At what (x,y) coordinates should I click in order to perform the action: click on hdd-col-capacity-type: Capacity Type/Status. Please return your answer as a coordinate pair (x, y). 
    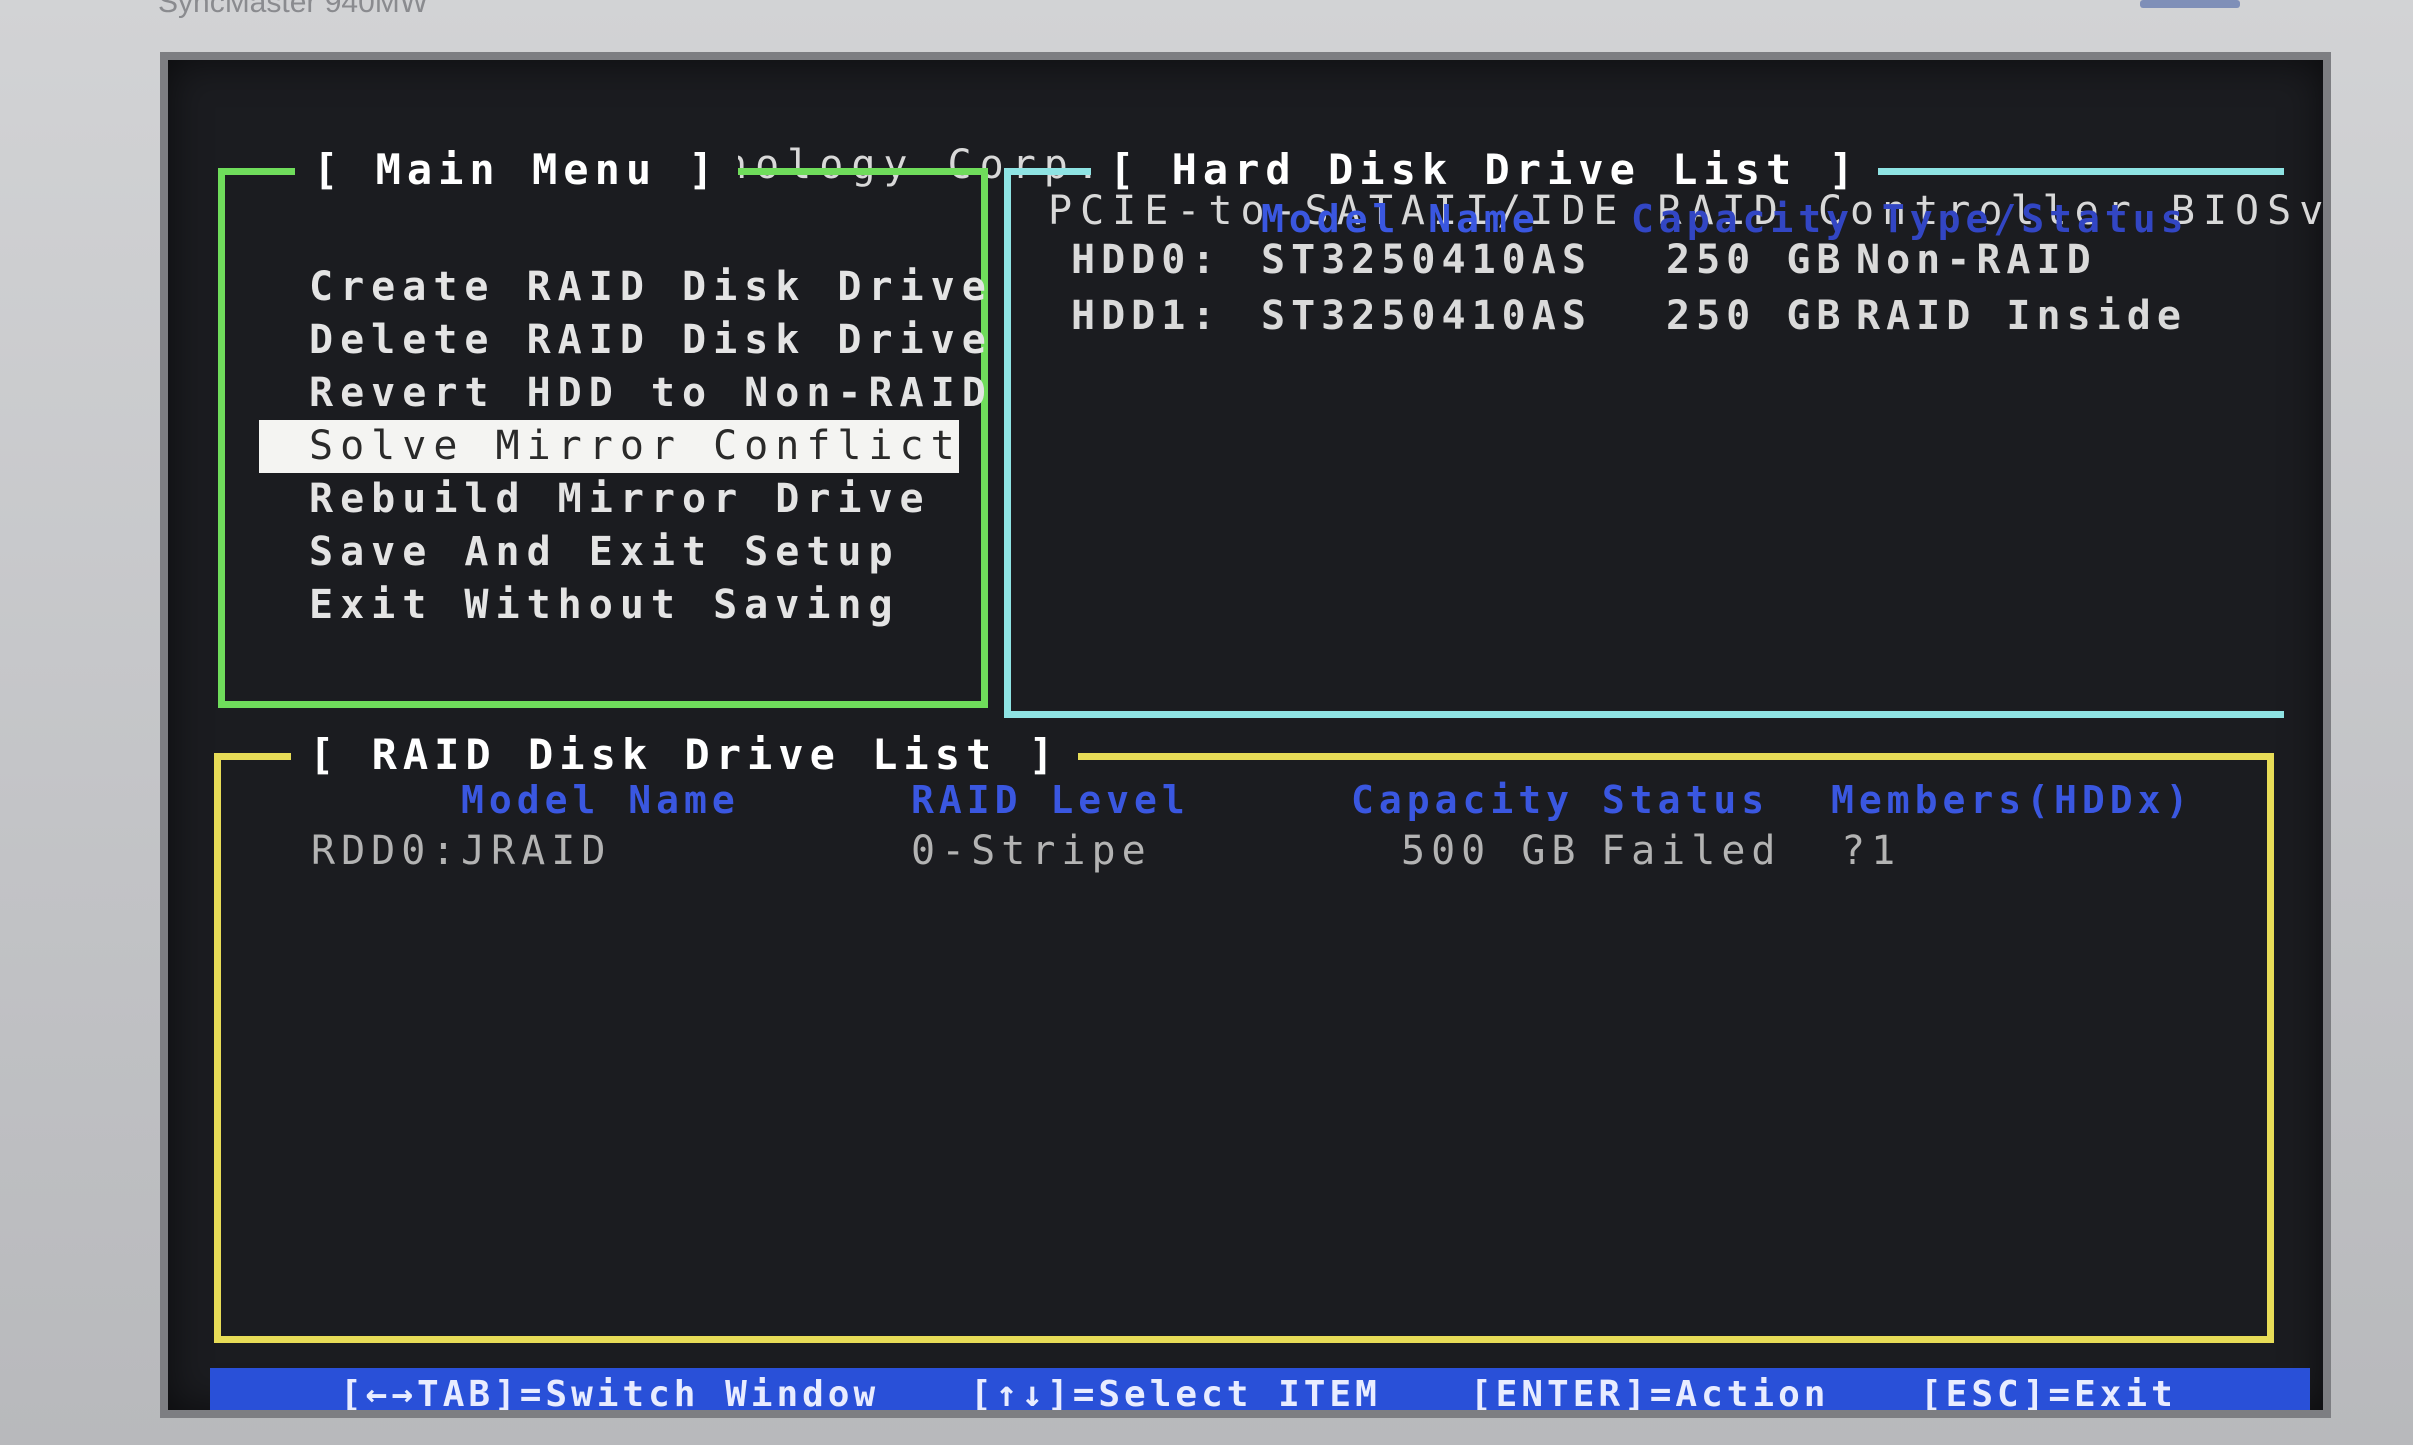
    Looking at the image, I should click on (1910, 219).